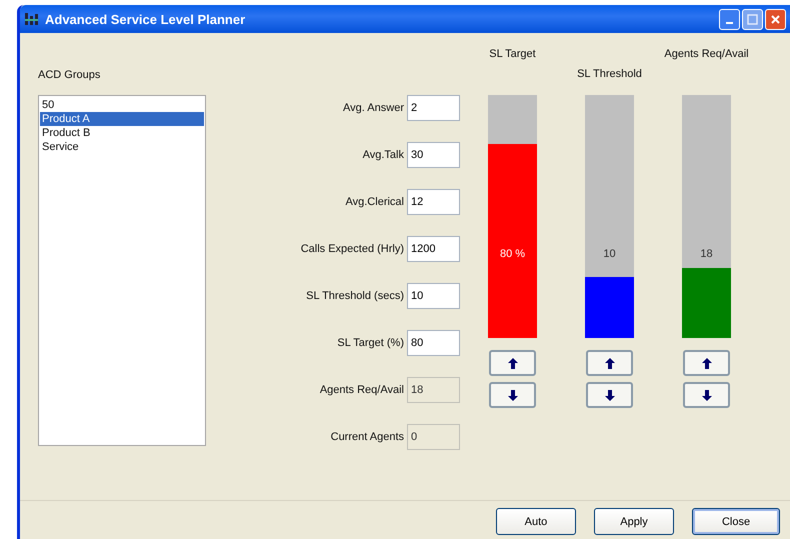 This screenshot has height=539, width=790. Describe the element at coordinates (609, 74) in the screenshot. I see `gauge-title: SL Threshold` at that location.